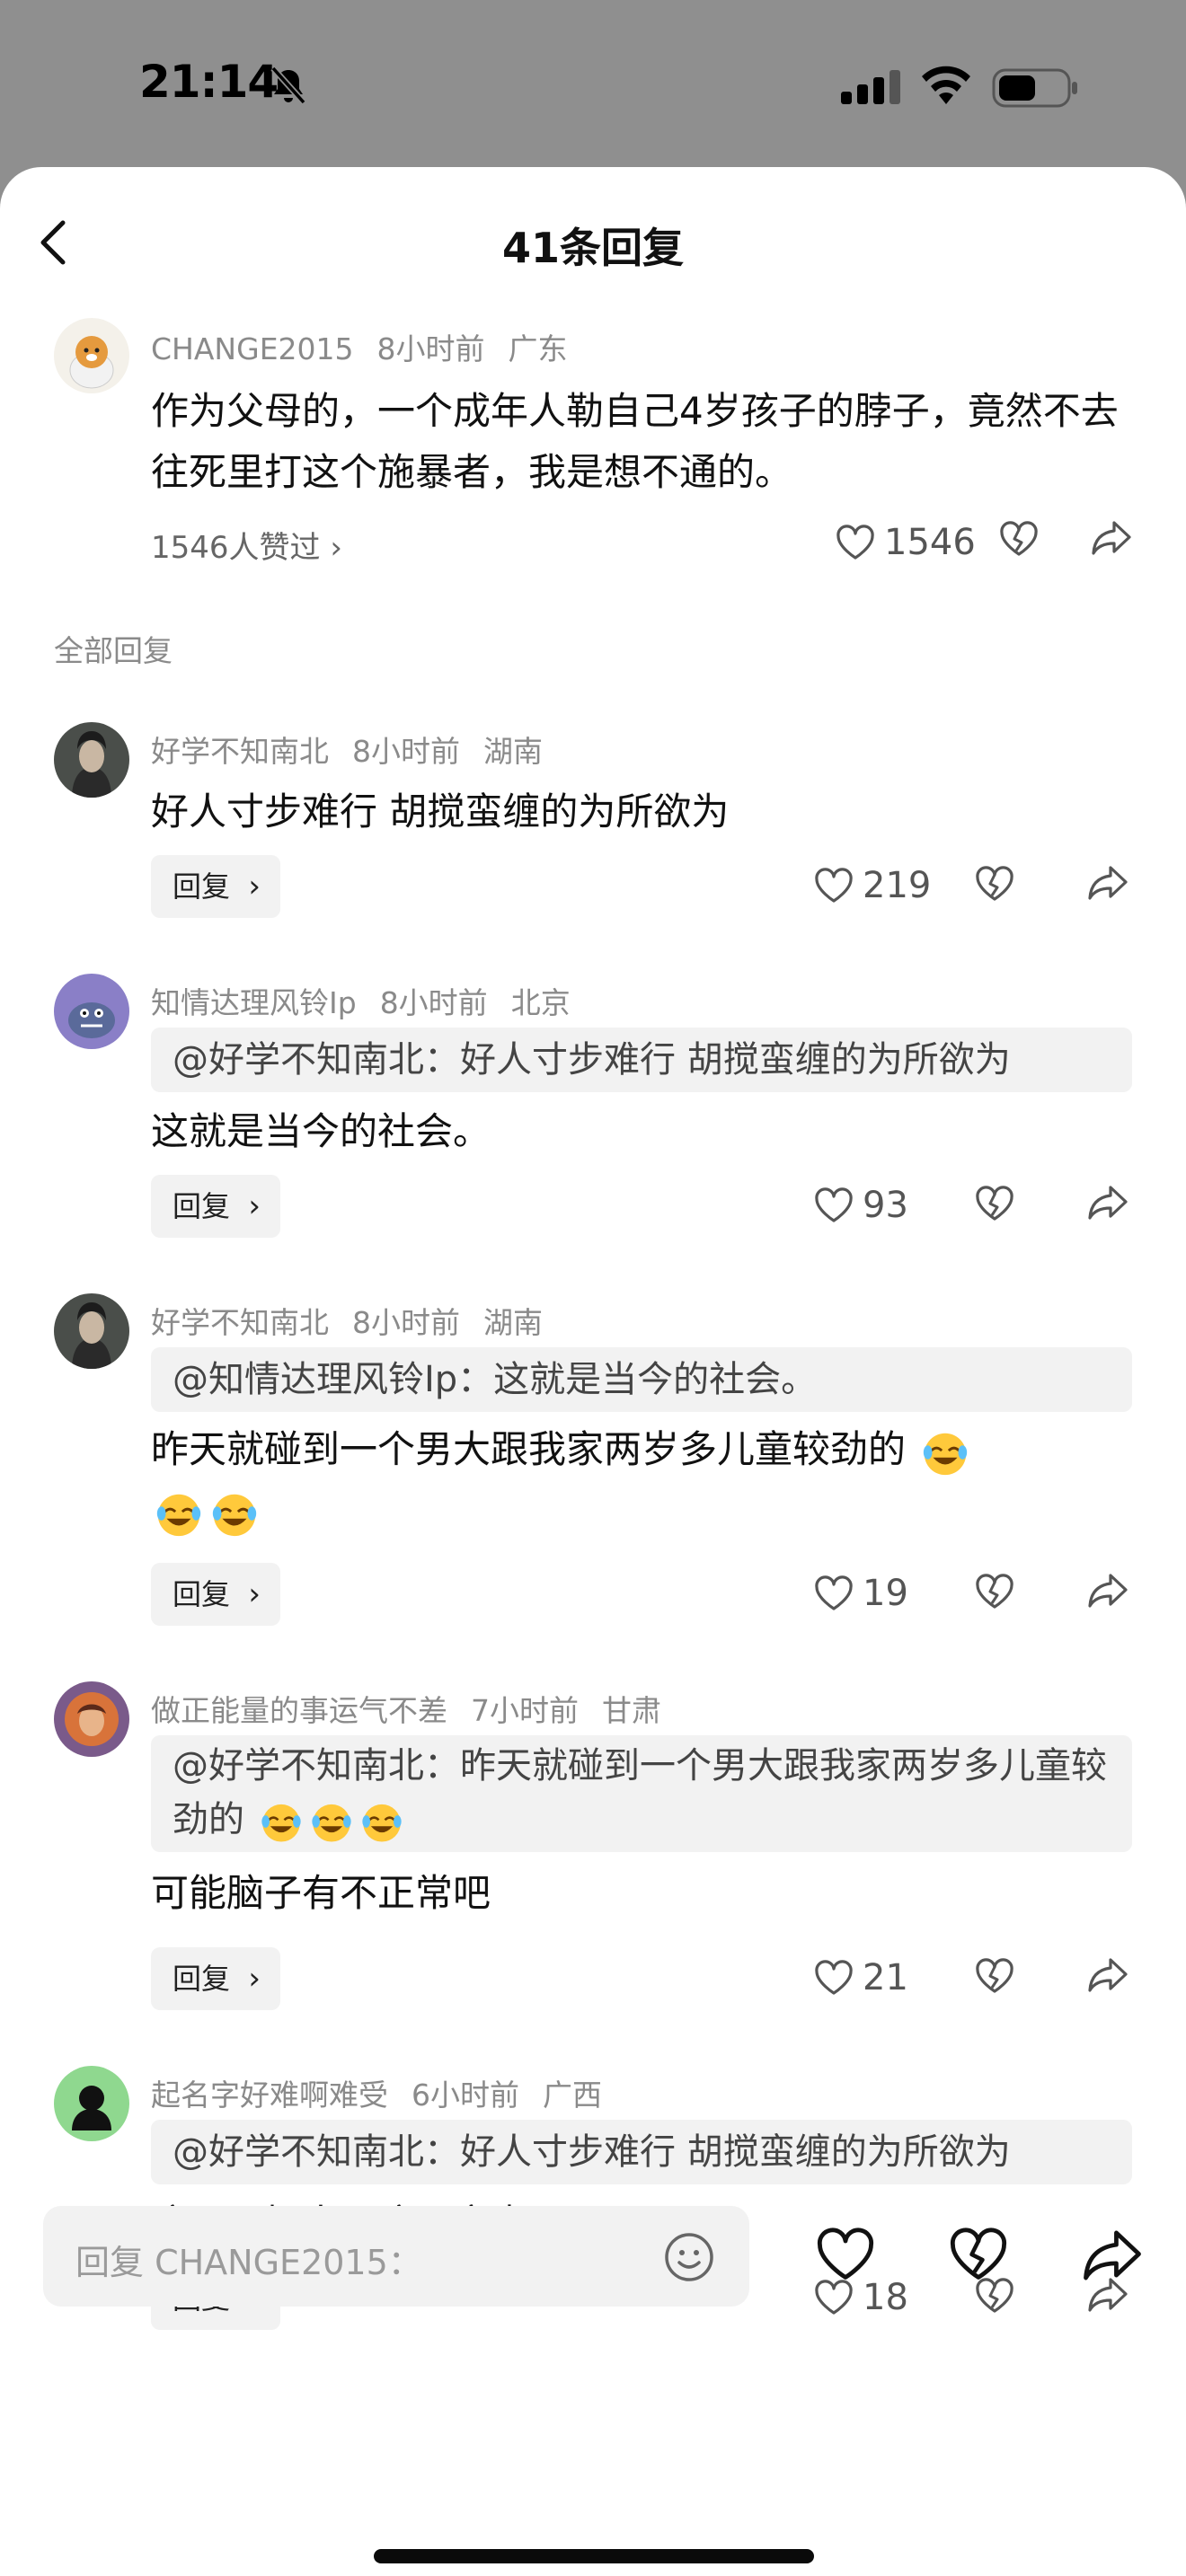 The image size is (1186, 2576). Describe the element at coordinates (430, 348) in the screenshot. I see `comment-time: 8小时前` at that location.